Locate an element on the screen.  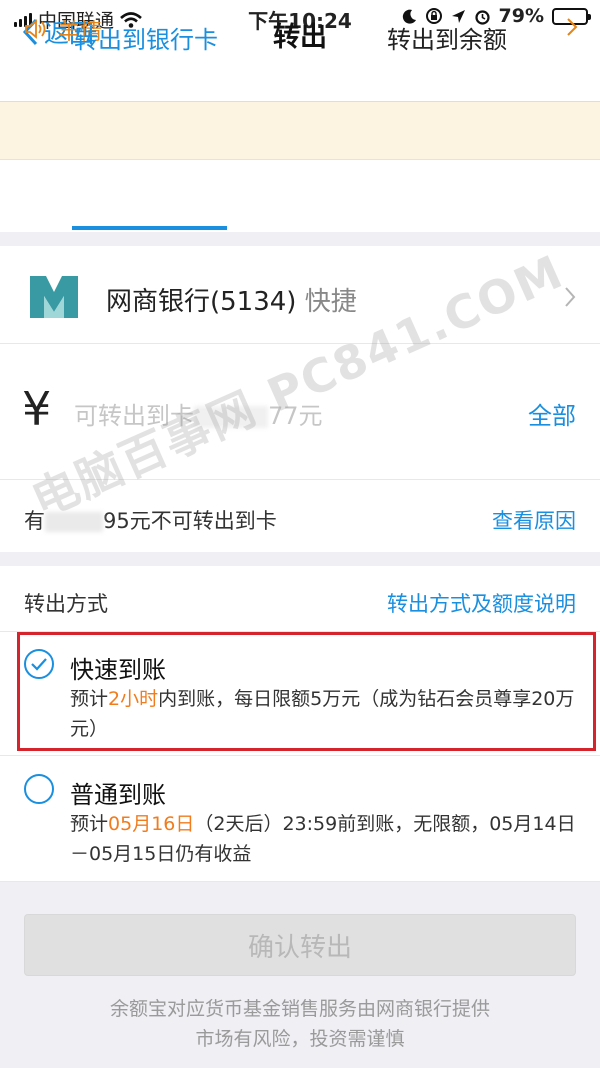
highlight-frame is located at coordinates (306, 691).